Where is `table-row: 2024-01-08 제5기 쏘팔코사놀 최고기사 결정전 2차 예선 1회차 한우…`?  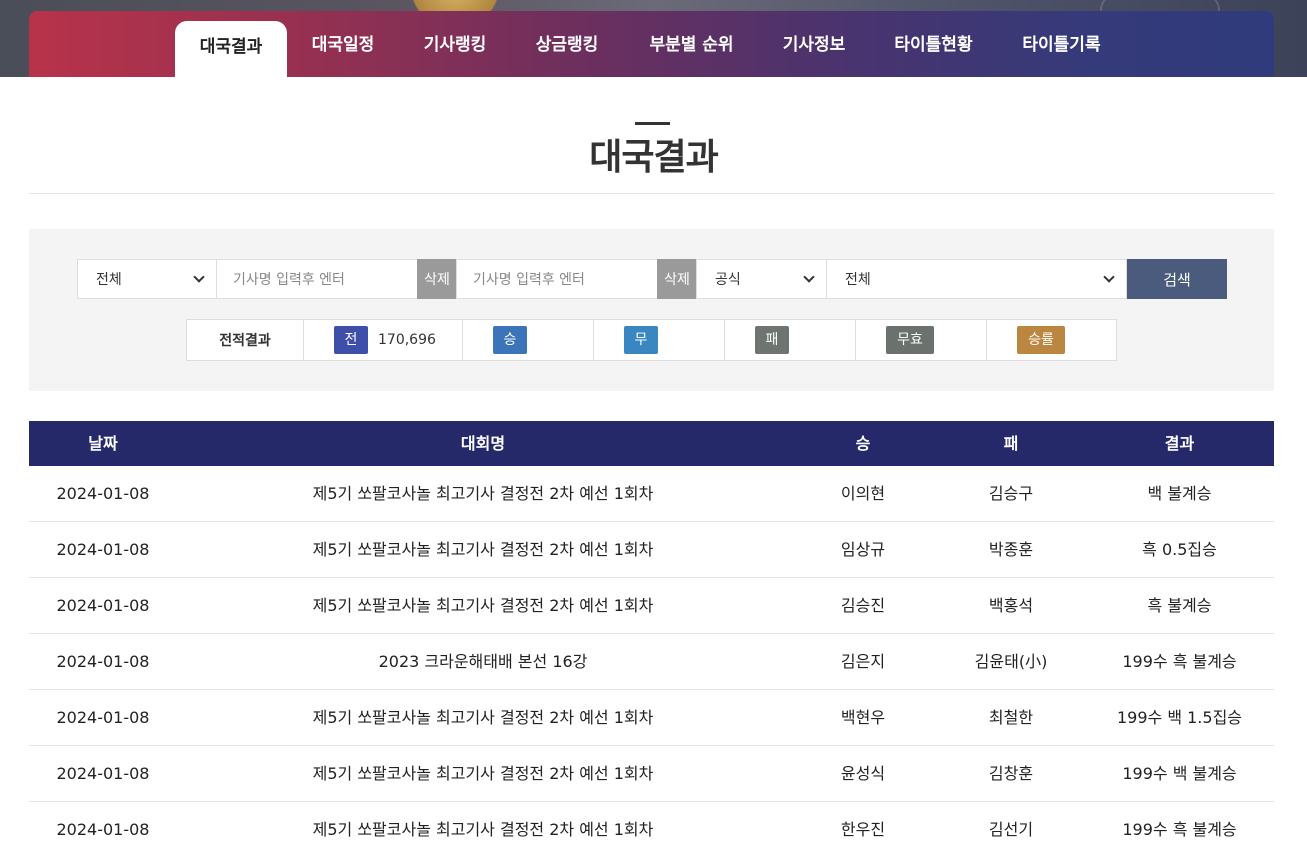 table-row: 2024-01-08 제5기 쏘팔코사놀 최고기사 결정전 2차 예선 1회차 한우… is located at coordinates (651, 824).